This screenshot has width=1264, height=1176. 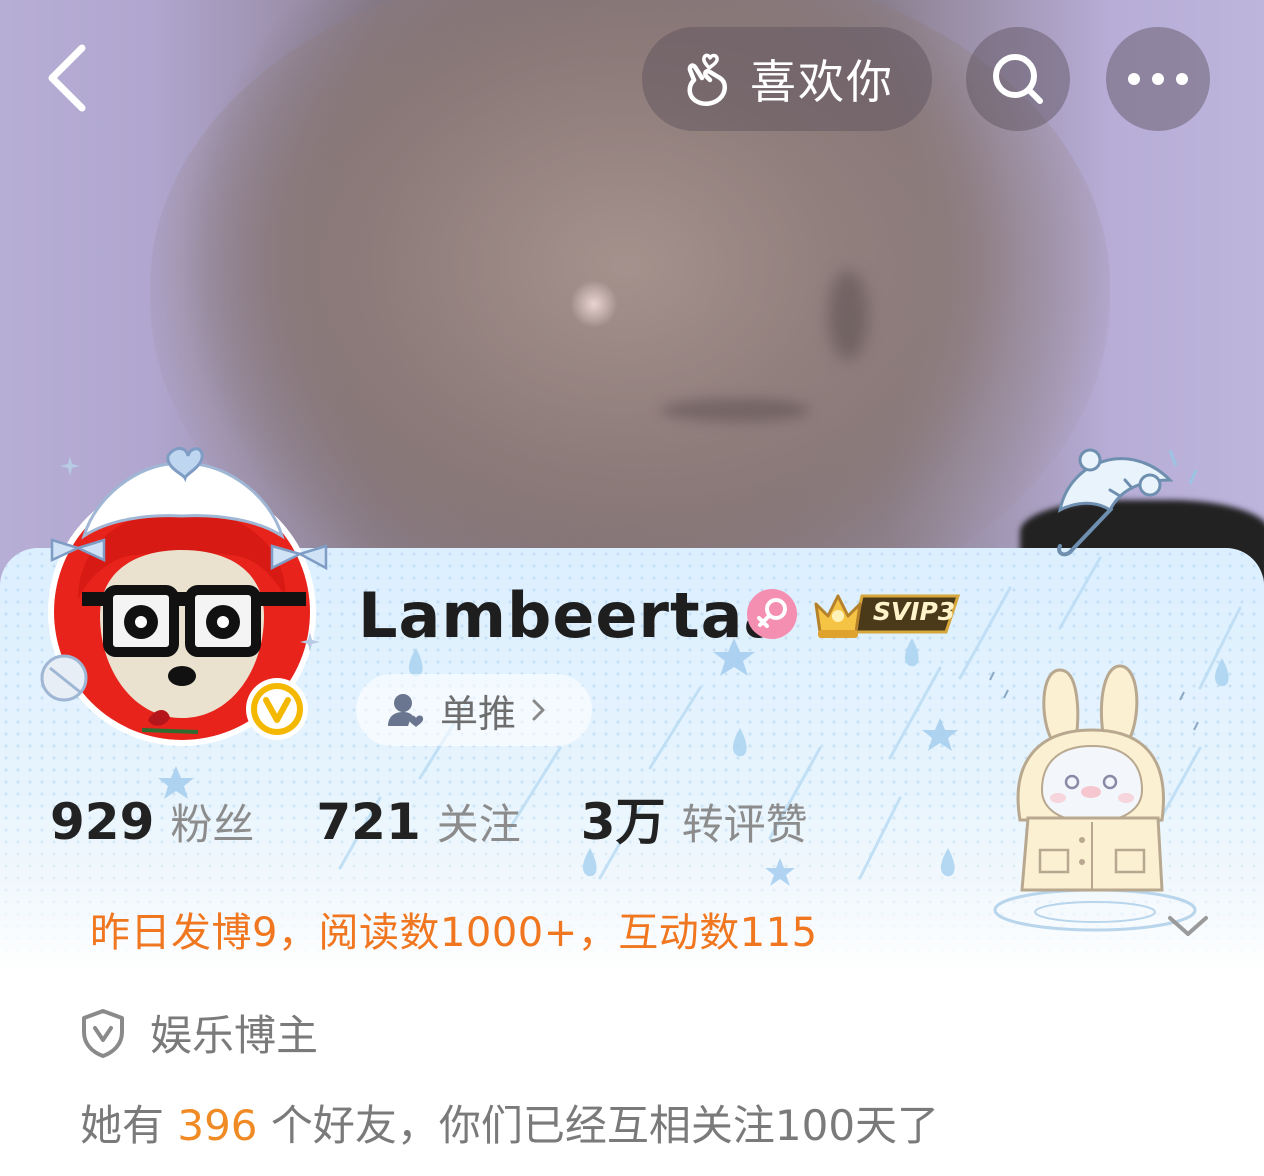 What do you see at coordinates (538, 710) in the screenshot?
I see `chevron-right-icon` at bounding box center [538, 710].